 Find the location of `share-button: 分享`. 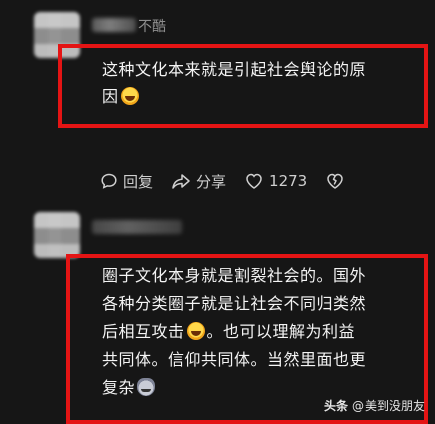

share-button: 分享 is located at coordinates (198, 181).